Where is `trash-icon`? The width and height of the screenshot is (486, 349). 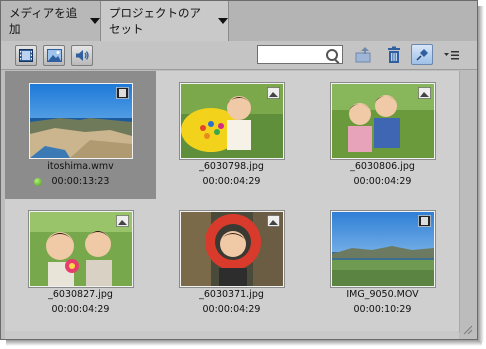 trash-icon is located at coordinates (394, 55).